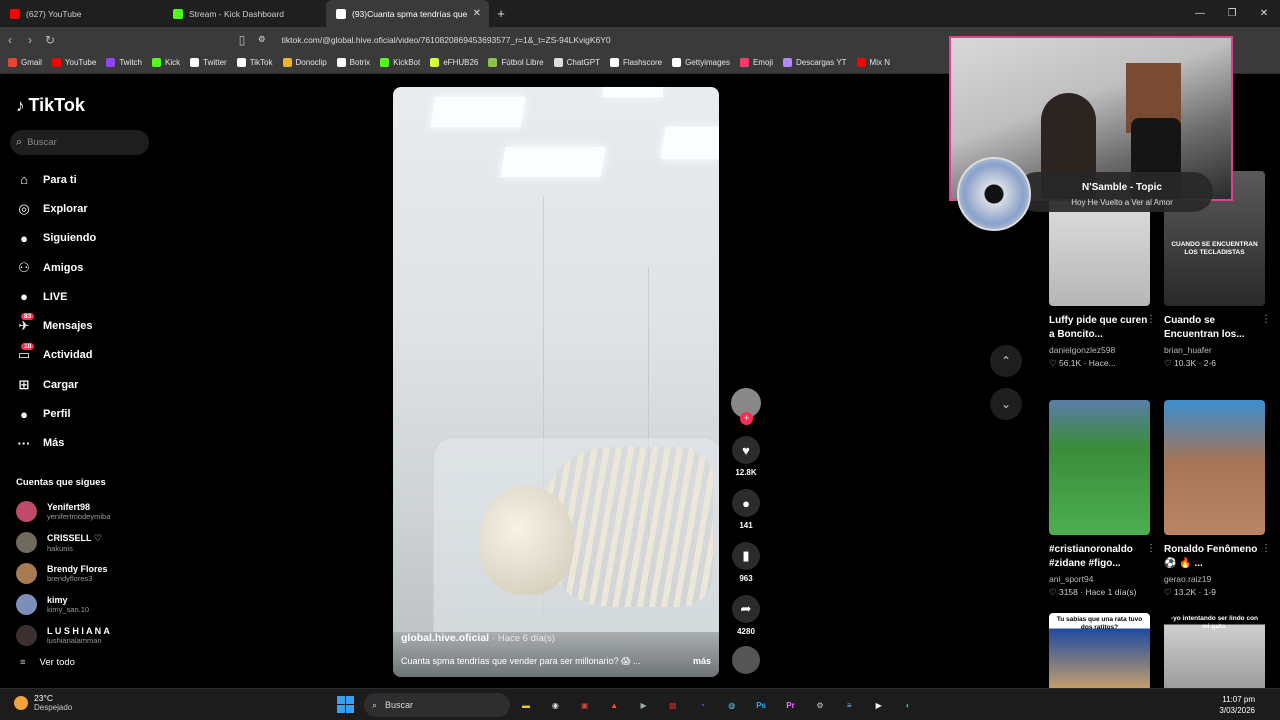 This screenshot has width=1280, height=720. What do you see at coordinates (55, 296) in the screenshot?
I see `nav-item-live: ● LIVE` at bounding box center [55, 296].